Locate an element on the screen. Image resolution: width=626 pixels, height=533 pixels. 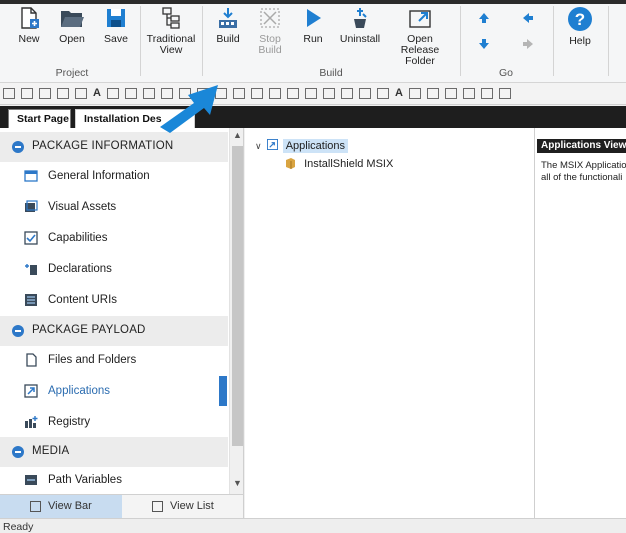
window-icon is located at coordinates (31, 176).